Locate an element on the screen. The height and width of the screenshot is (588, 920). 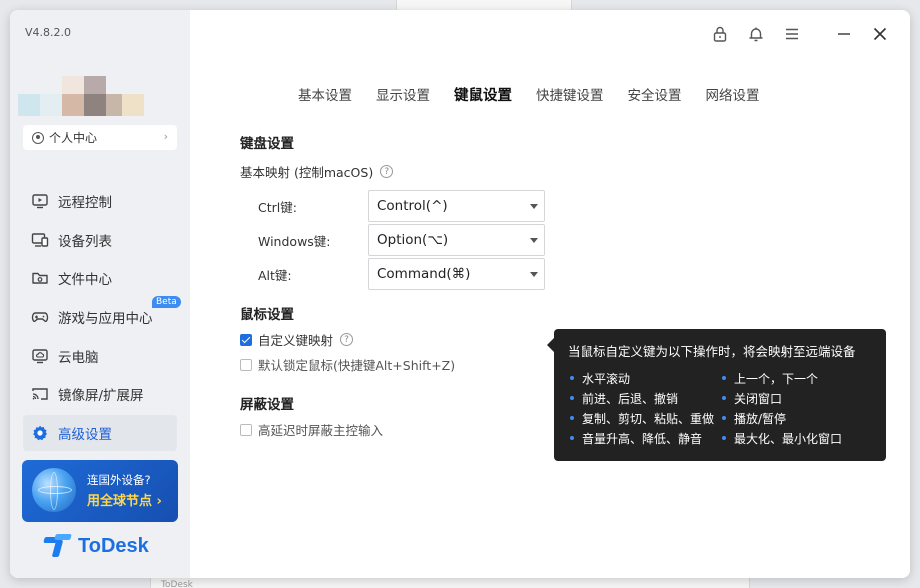
tooltip-item: 复制、剪切、粘贴、重做 is located at coordinates (644, 418).